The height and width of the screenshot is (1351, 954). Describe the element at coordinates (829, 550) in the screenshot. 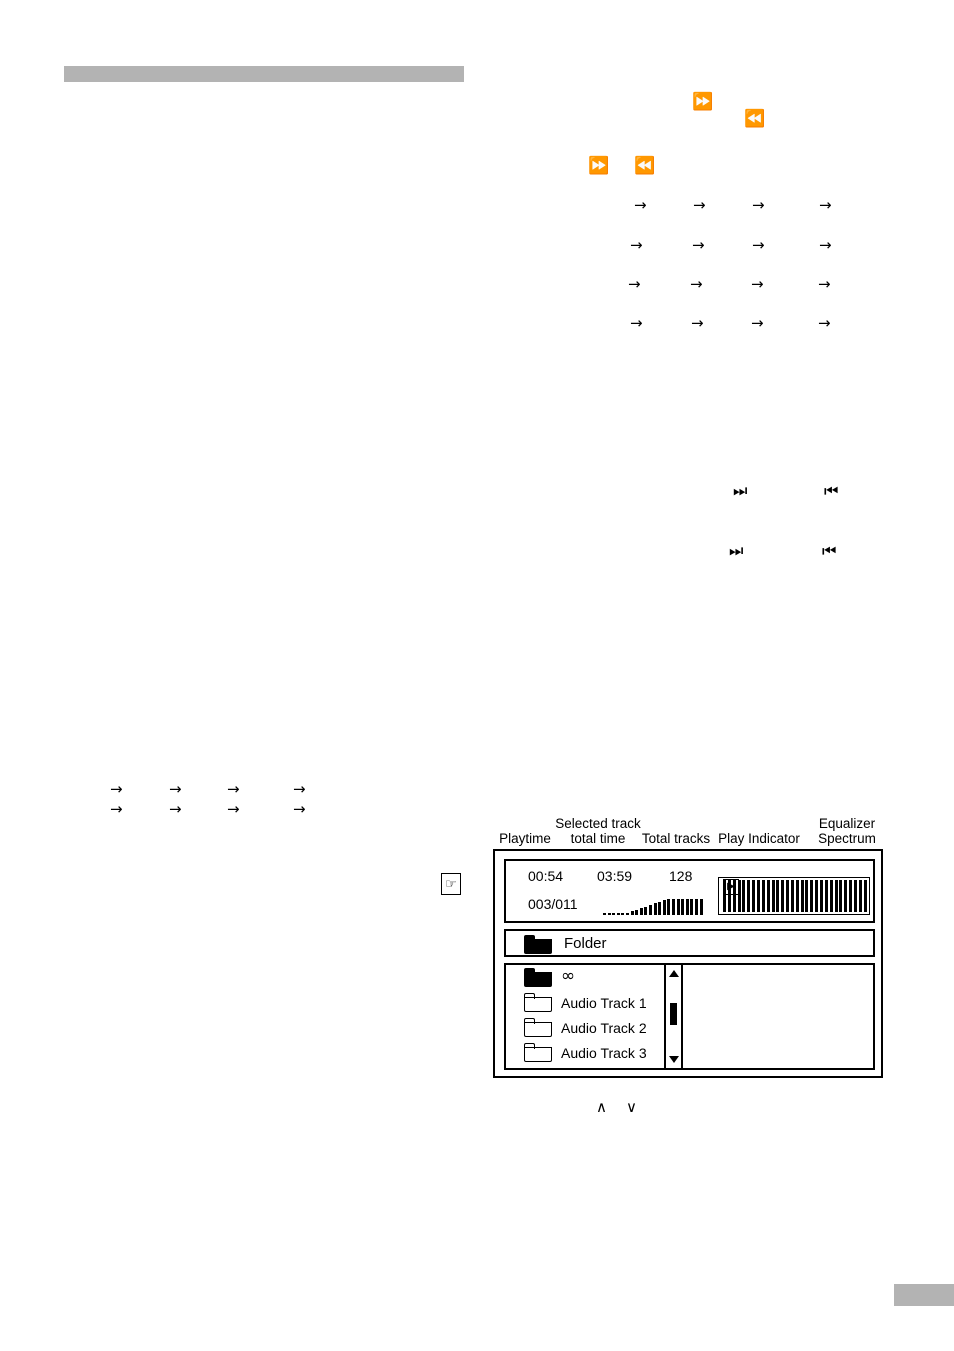

I see `prev-track-icon-2: ⏮` at that location.